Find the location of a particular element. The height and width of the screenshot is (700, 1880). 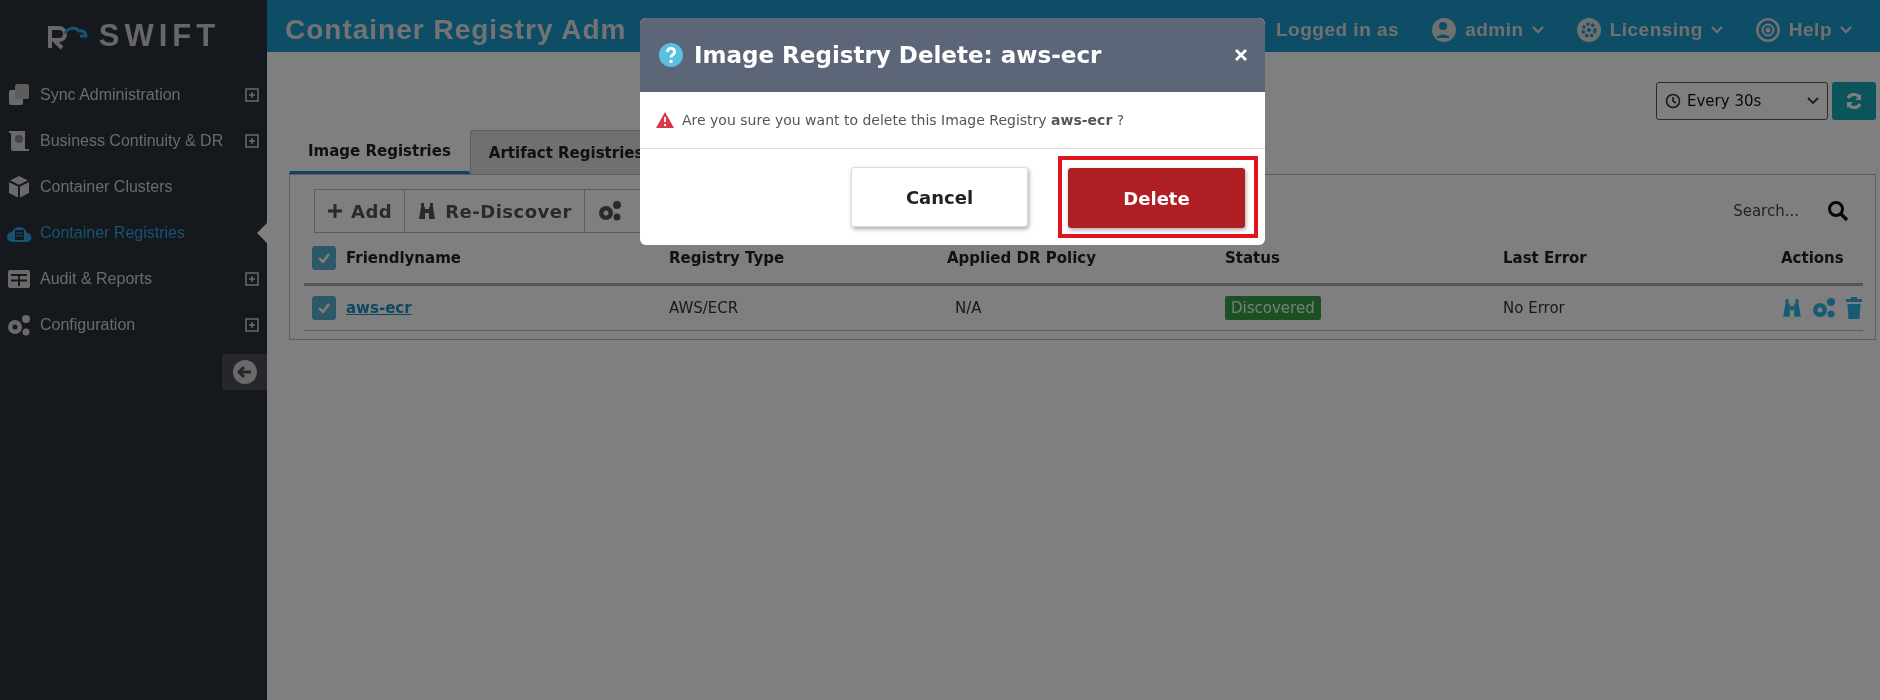

column-header: Applied DR Policy is located at coordinates (1021, 258).